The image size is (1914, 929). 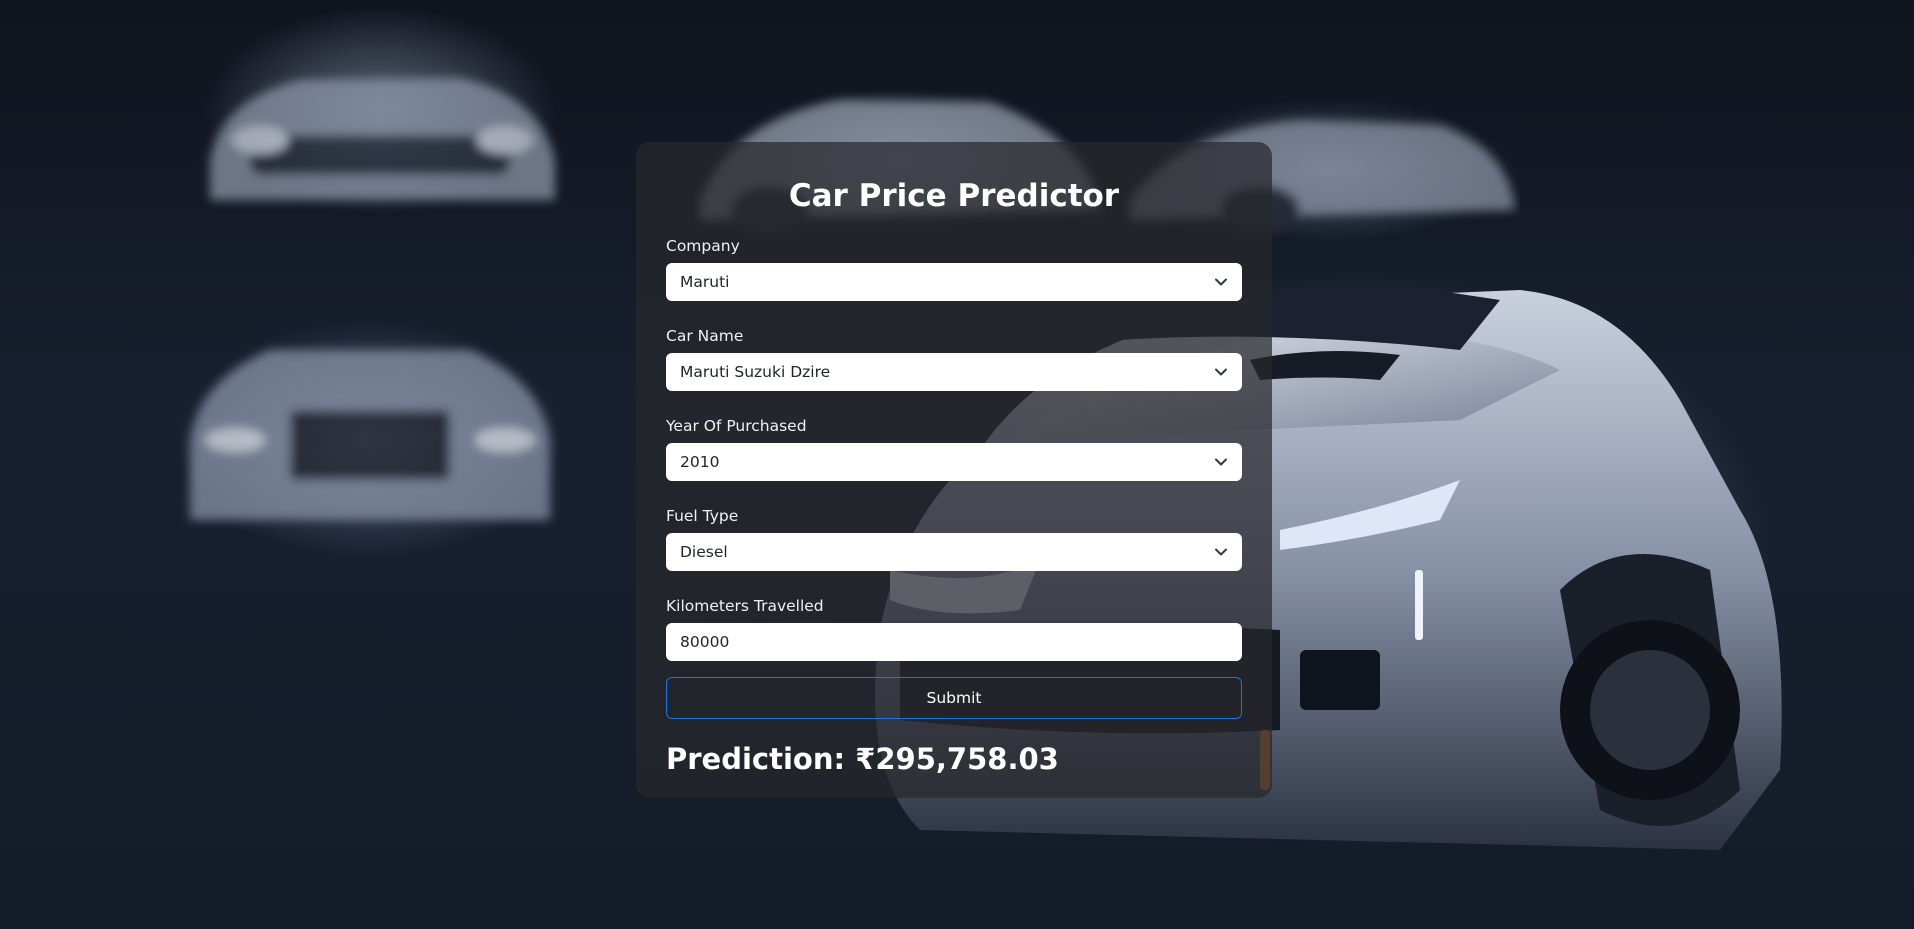 I want to click on fuel-type-select: Diesel, so click(x=954, y=552).